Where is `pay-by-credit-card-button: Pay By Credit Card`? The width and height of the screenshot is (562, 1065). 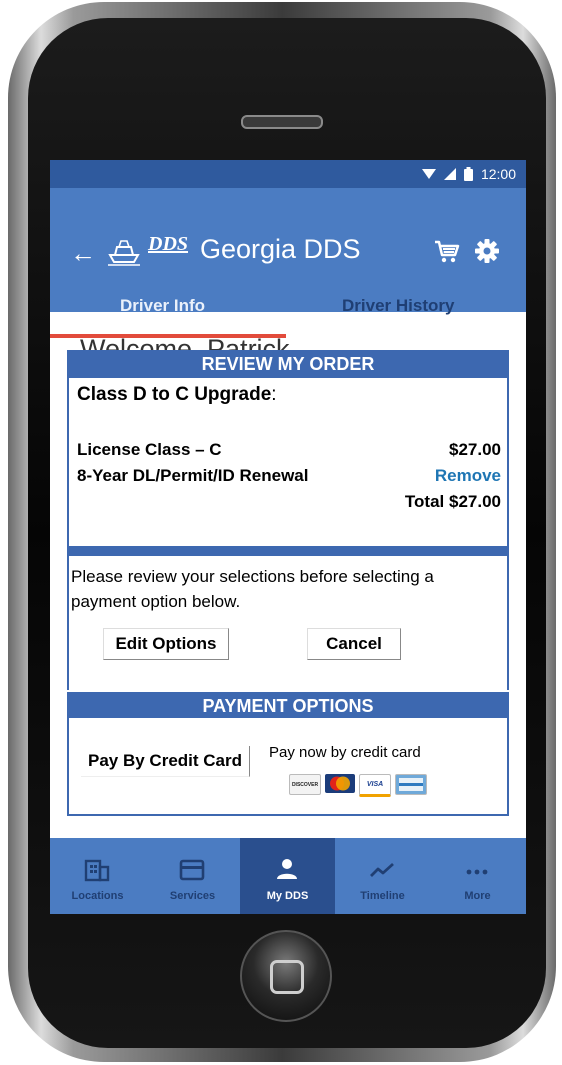 pay-by-credit-card-button: Pay By Credit Card is located at coordinates (165, 761).